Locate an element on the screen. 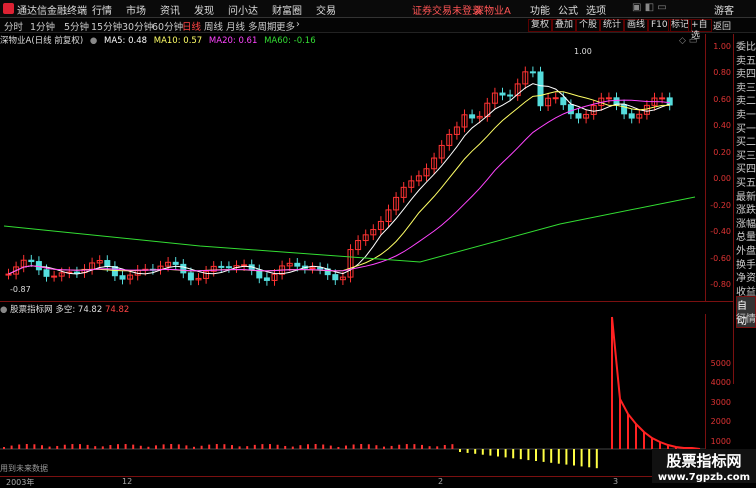 The image size is (756, 488). indicator-tick: 5000 is located at coordinates (720, 363).